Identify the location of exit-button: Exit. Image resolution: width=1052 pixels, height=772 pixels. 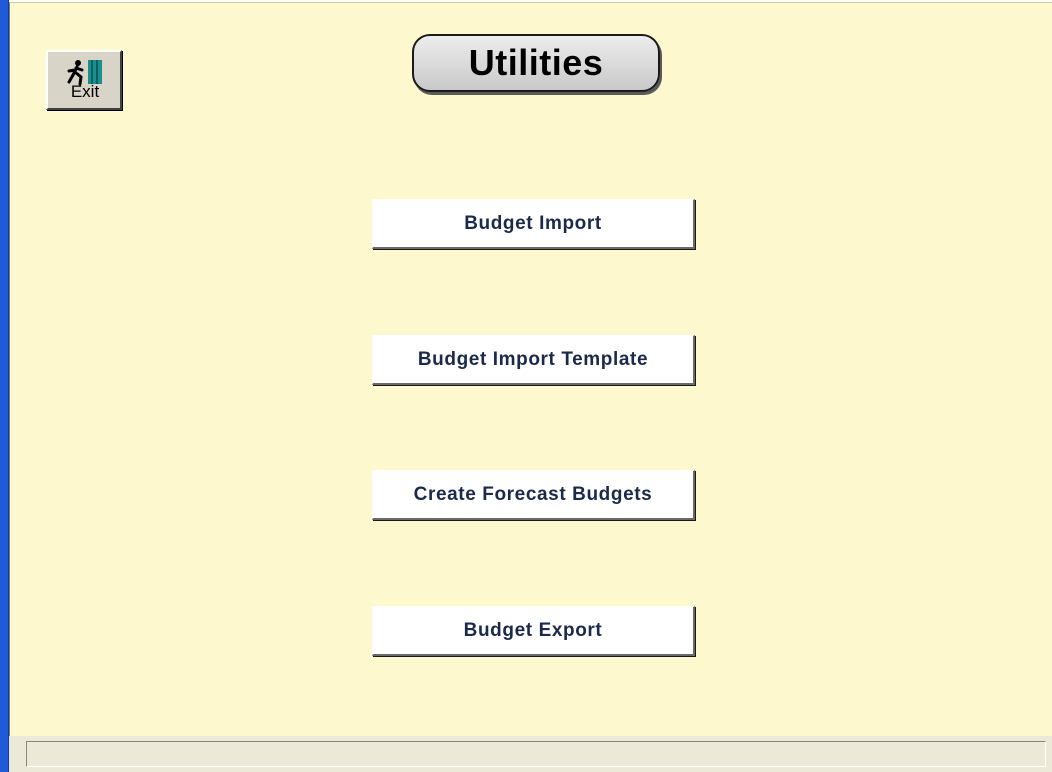
(84, 80).